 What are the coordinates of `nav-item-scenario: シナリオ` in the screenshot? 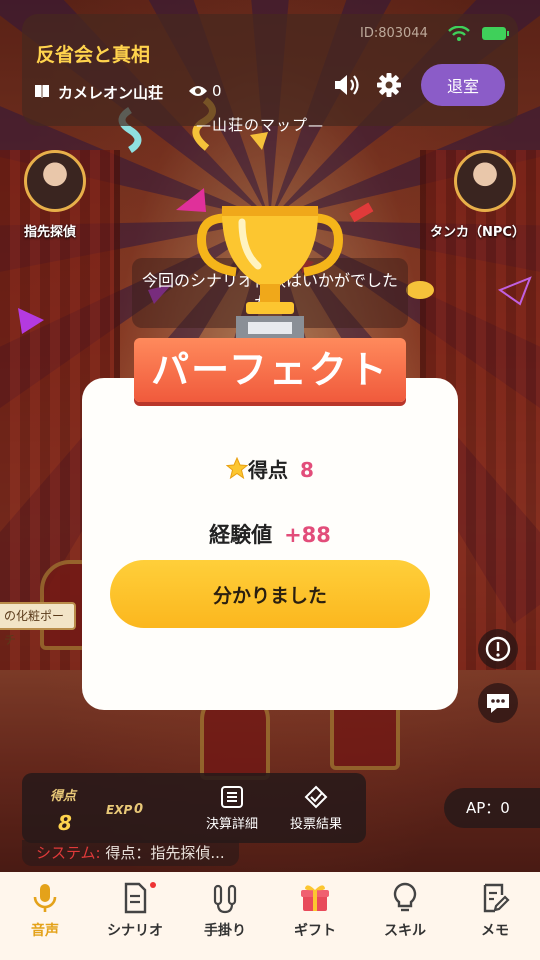 It's located at (135, 917).